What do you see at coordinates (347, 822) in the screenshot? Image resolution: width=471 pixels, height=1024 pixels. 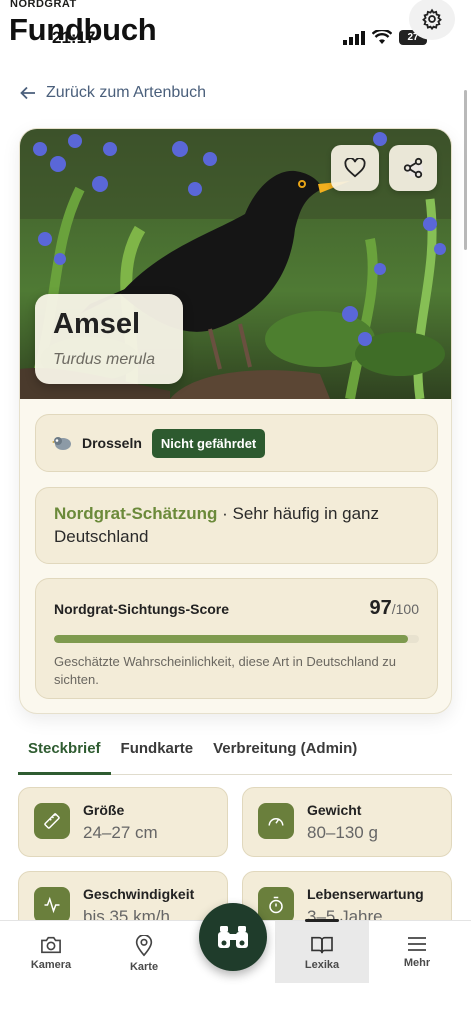 I see `fact-card-weight: Gewicht 80–130 g` at bounding box center [347, 822].